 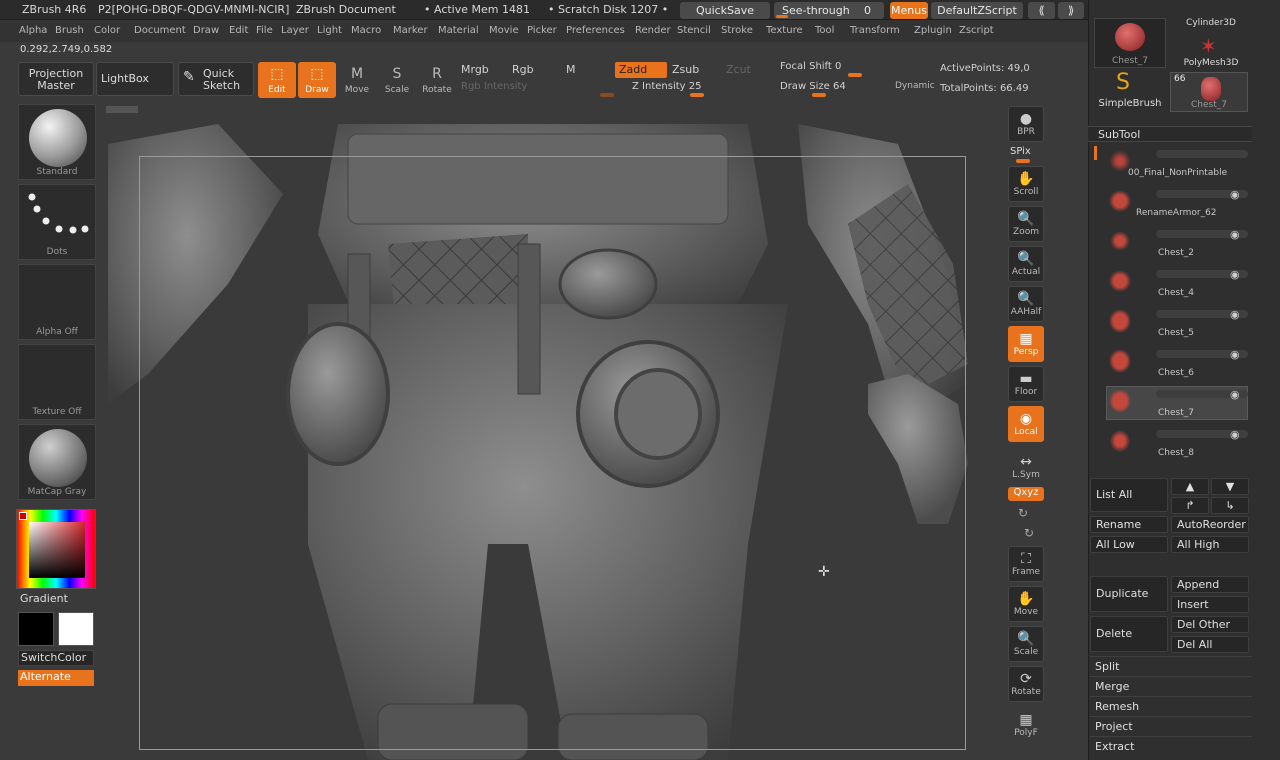 What do you see at coordinates (666, 86) in the screenshot?
I see `z-intensity-slider: Z Intensity 25` at bounding box center [666, 86].